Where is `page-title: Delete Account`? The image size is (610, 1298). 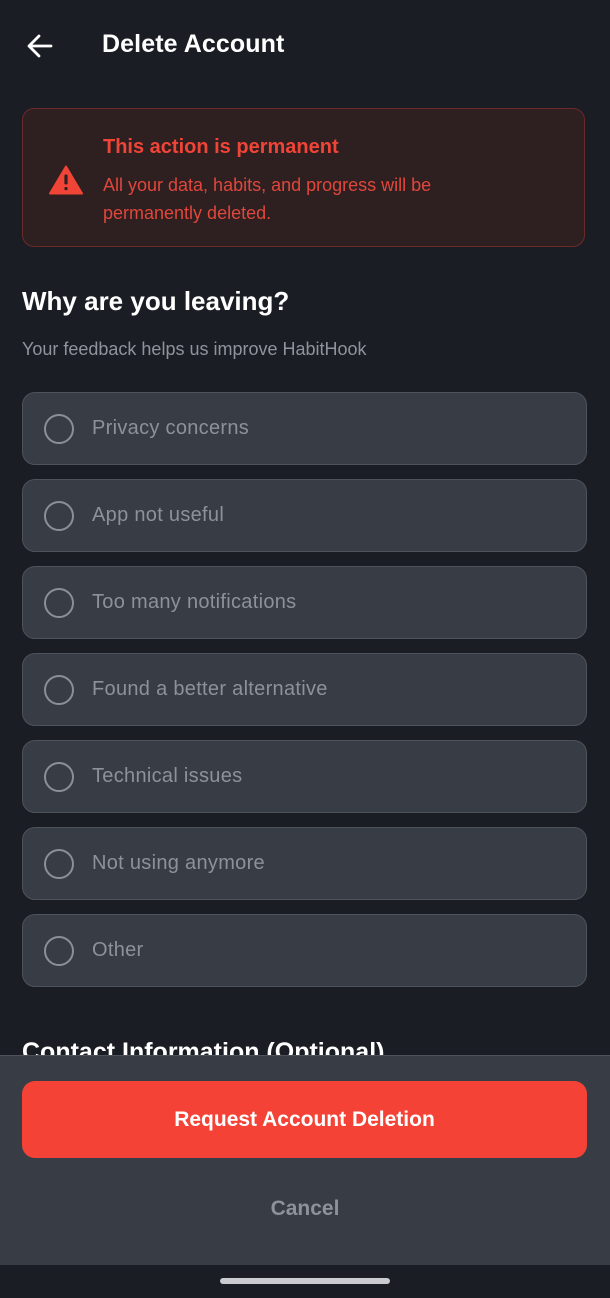
page-title: Delete Account is located at coordinates (193, 44).